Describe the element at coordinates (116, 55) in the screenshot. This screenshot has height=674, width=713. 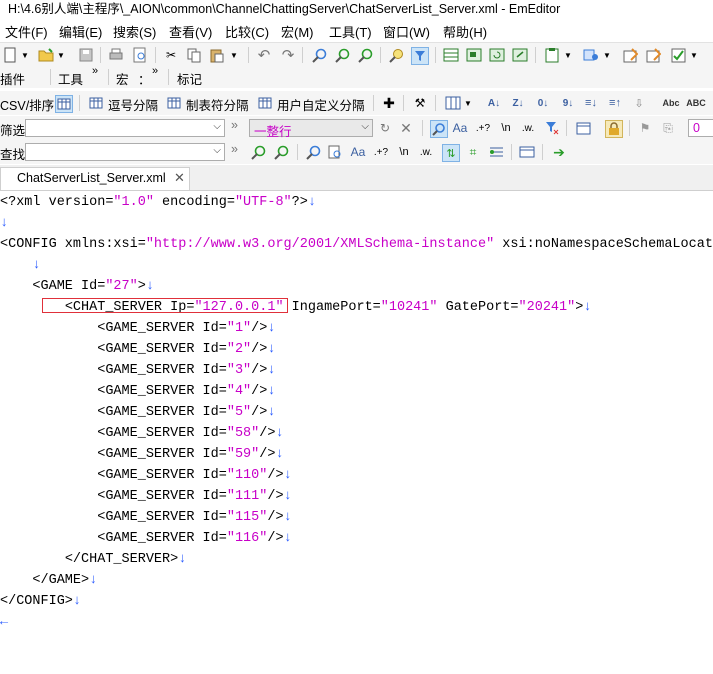
I see `print-icon` at that location.